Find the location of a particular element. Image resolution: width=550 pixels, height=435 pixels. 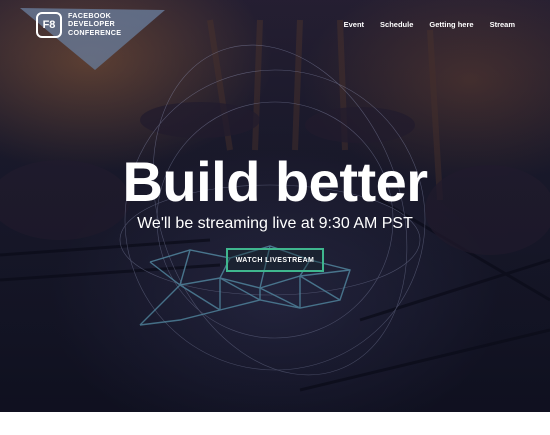

watch-livestream-button: WATCH LIVESTREAM is located at coordinates (275, 260).